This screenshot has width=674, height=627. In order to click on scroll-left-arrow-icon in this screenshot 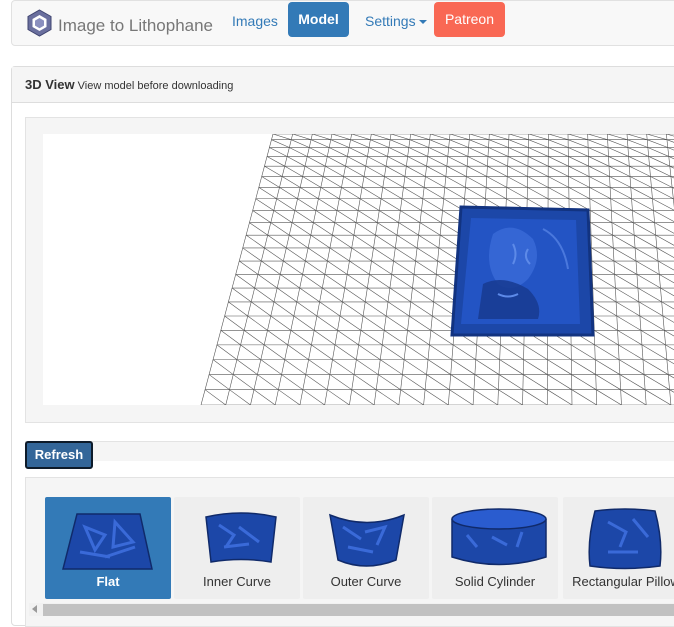, I will do `click(34, 609)`.